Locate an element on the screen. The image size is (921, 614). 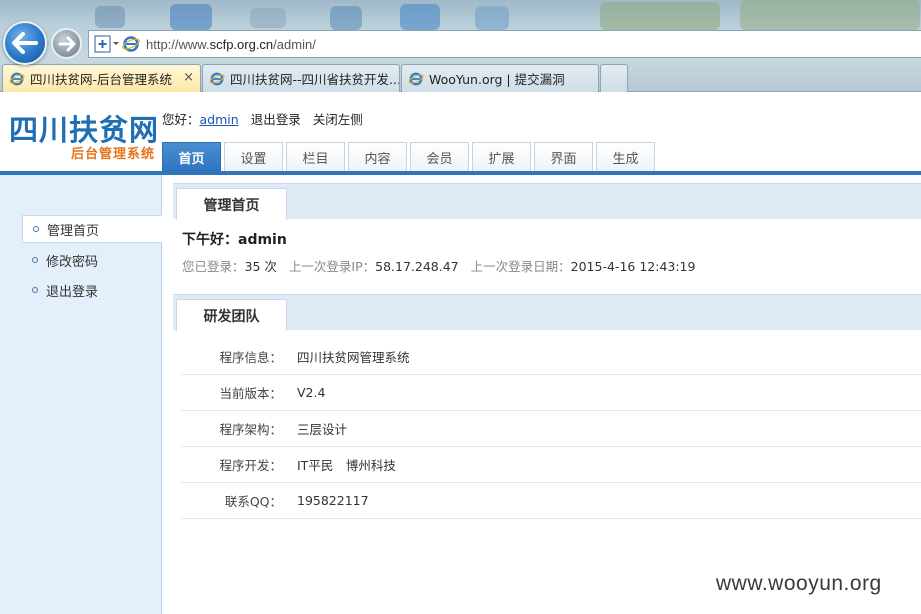
team-section: 研发团队 is located at coordinates (547, 312).